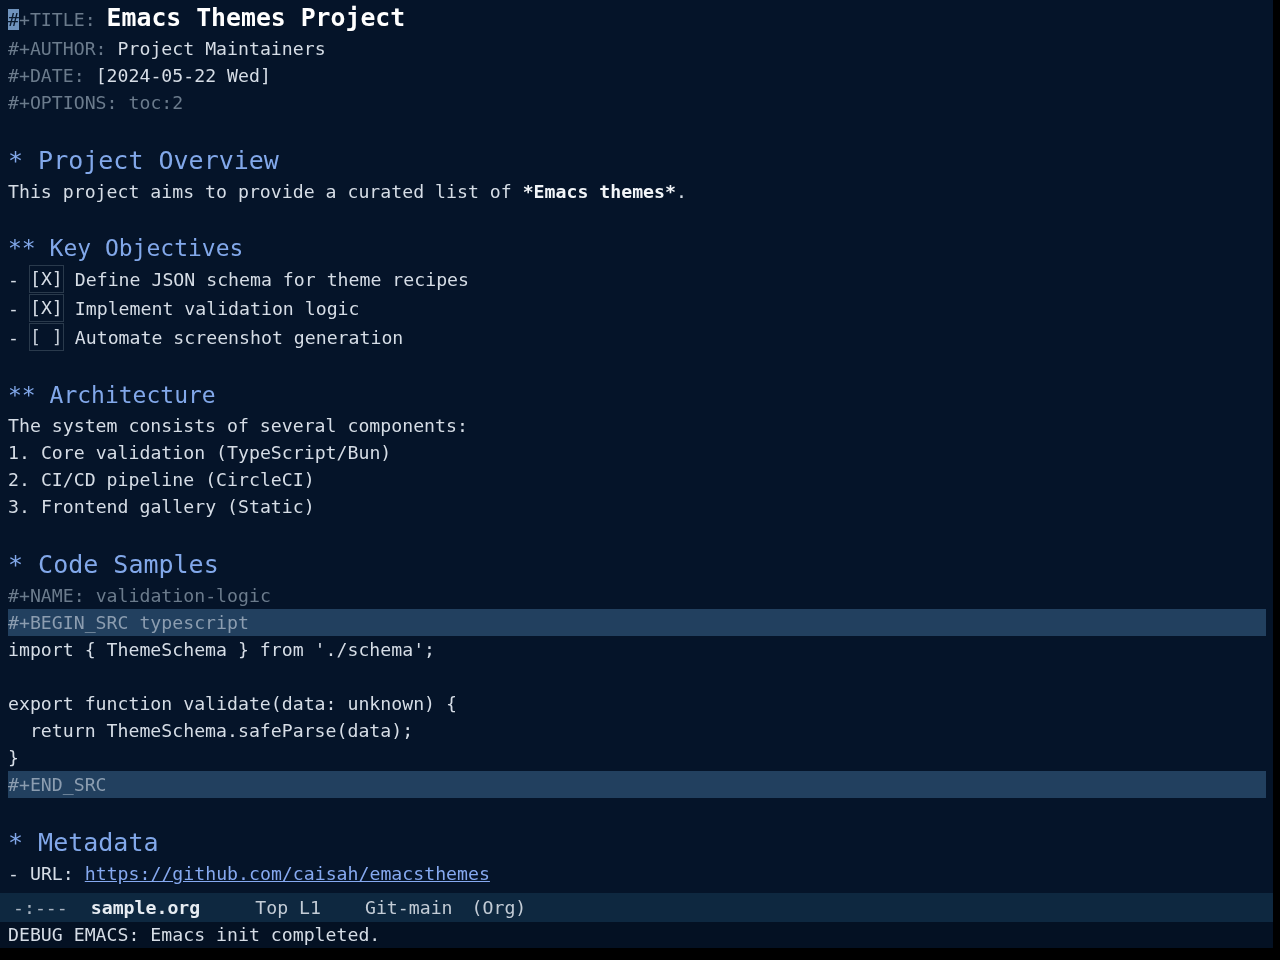  I want to click on echo-message: DEBUG EMACS: Emacs init completed., so click(194, 934).